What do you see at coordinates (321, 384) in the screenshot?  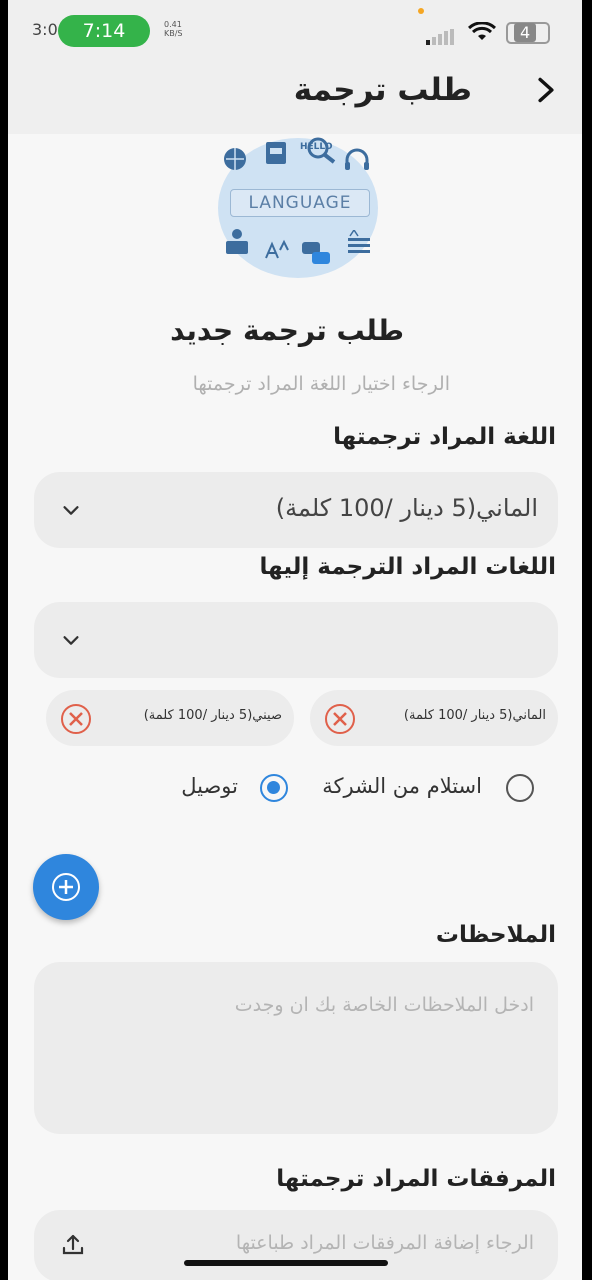 I see `form-subtitle: الرجاء اختيار اللغة المراد ترجمتها` at bounding box center [321, 384].